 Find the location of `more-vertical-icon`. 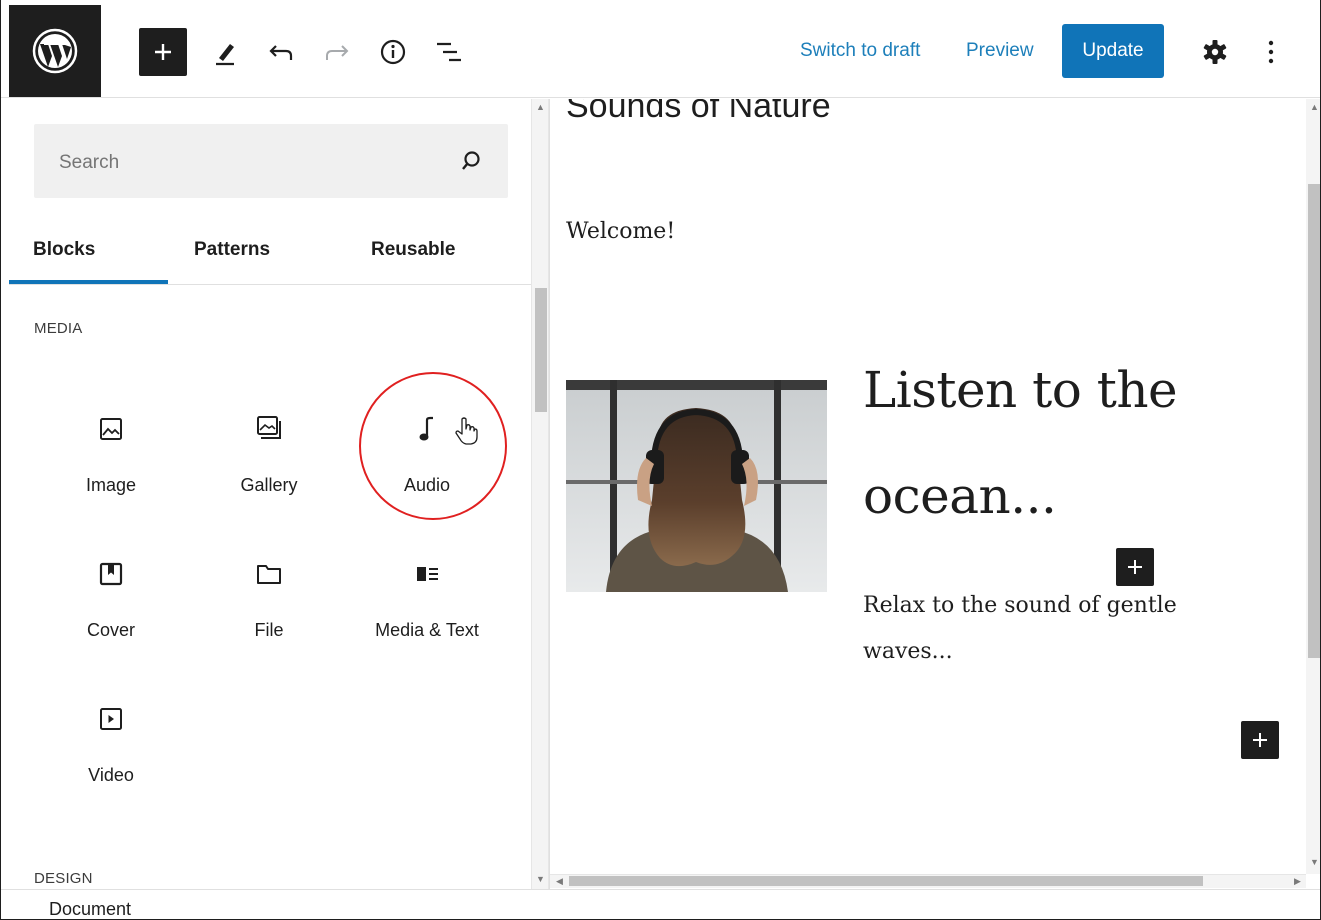

more-vertical-icon is located at coordinates (1271, 52).